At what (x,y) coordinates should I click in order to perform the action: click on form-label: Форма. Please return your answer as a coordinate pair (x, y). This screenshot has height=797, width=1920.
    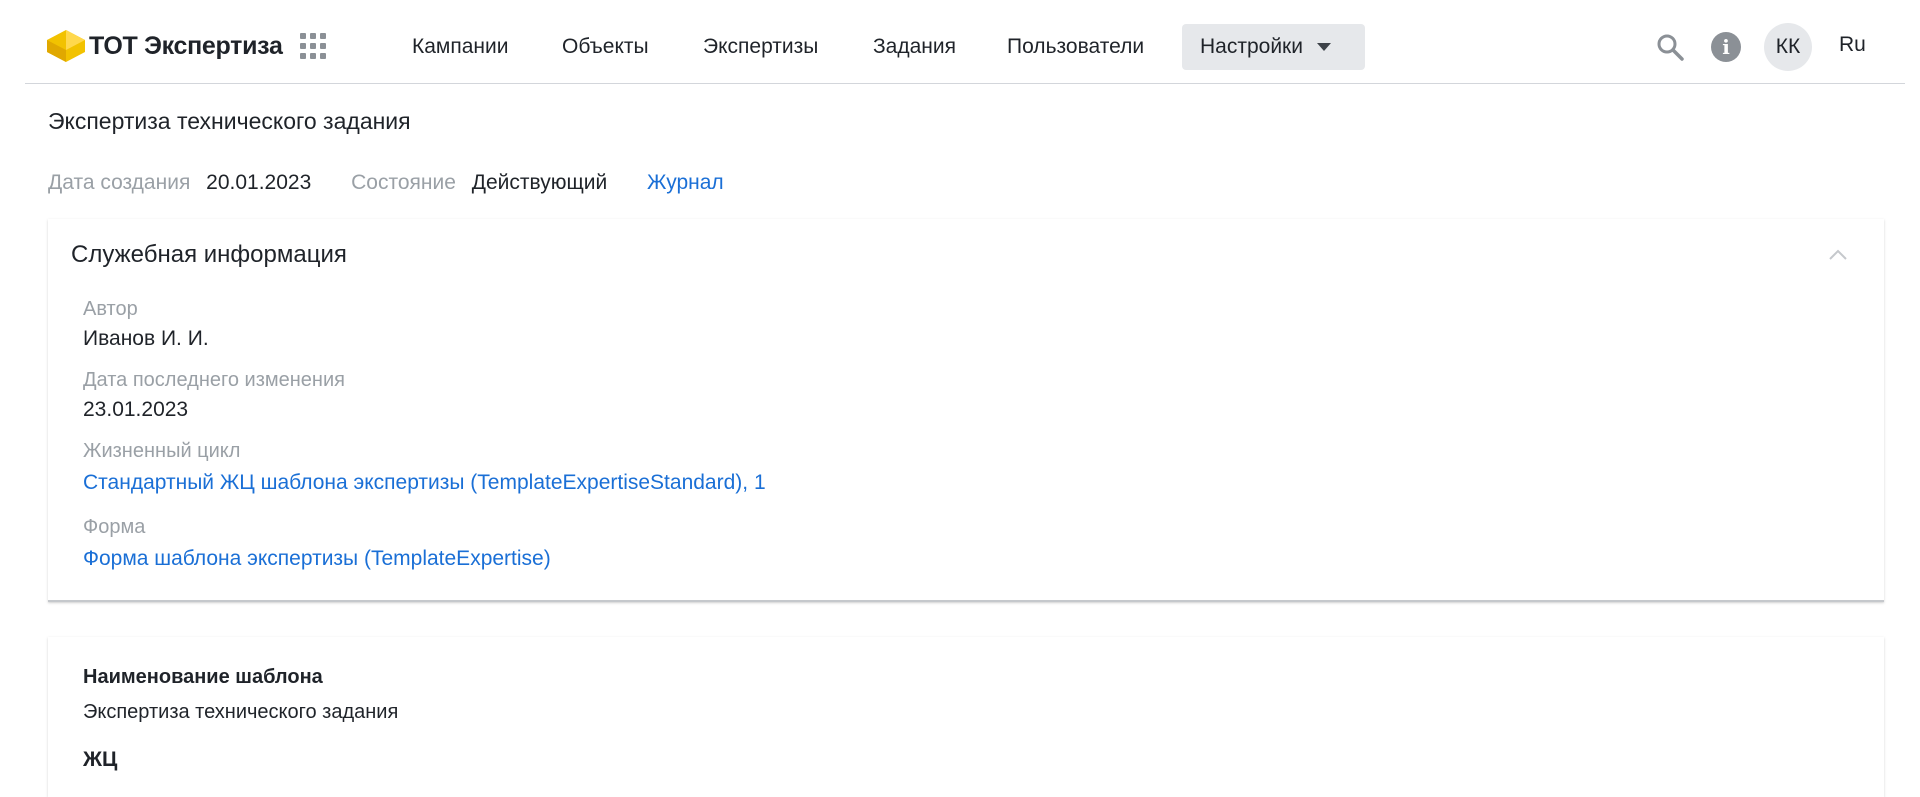
    Looking at the image, I should click on (114, 527).